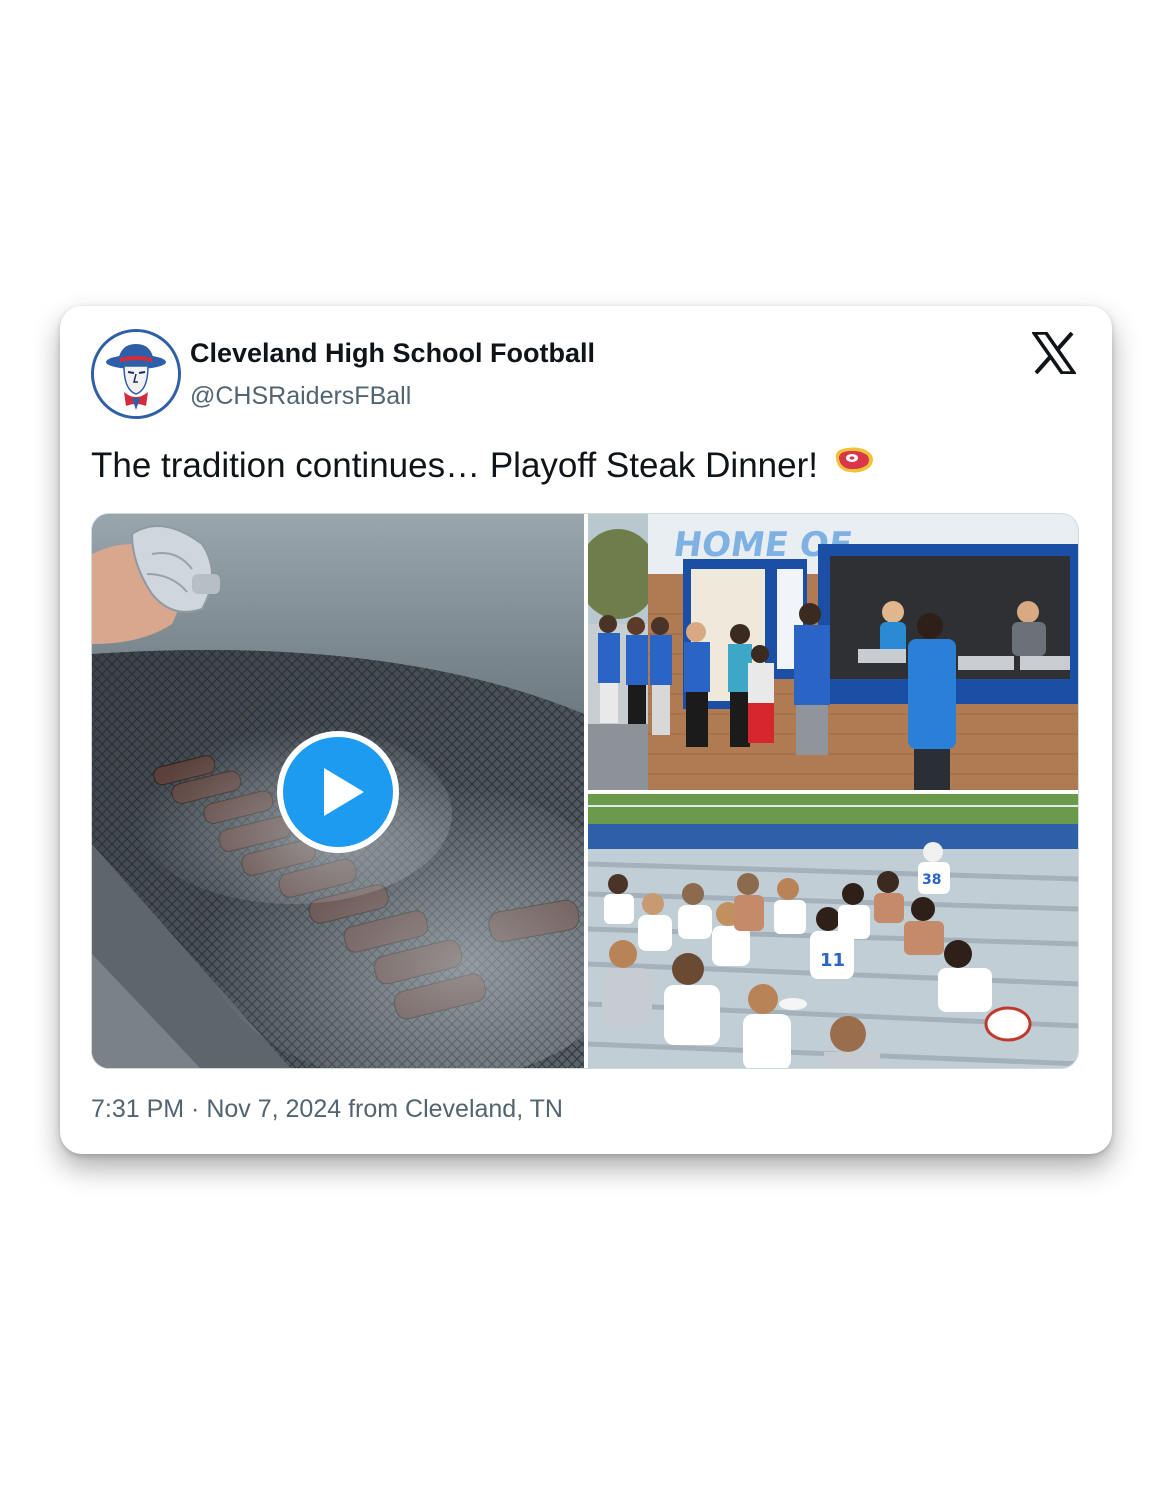 This screenshot has width=1172, height=1494. What do you see at coordinates (327, 1109) in the screenshot?
I see `tweet-timestamp: 7:31 PM · Nov 7, 2024 from Cleveland, TN` at bounding box center [327, 1109].